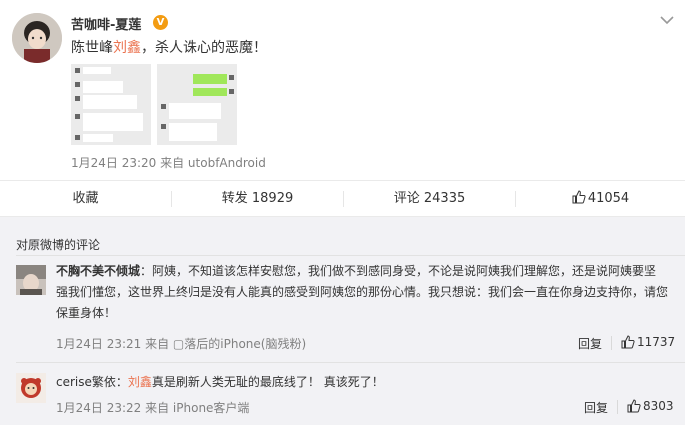  I want to click on commenter-name: cerise繁依, so click(86, 382).